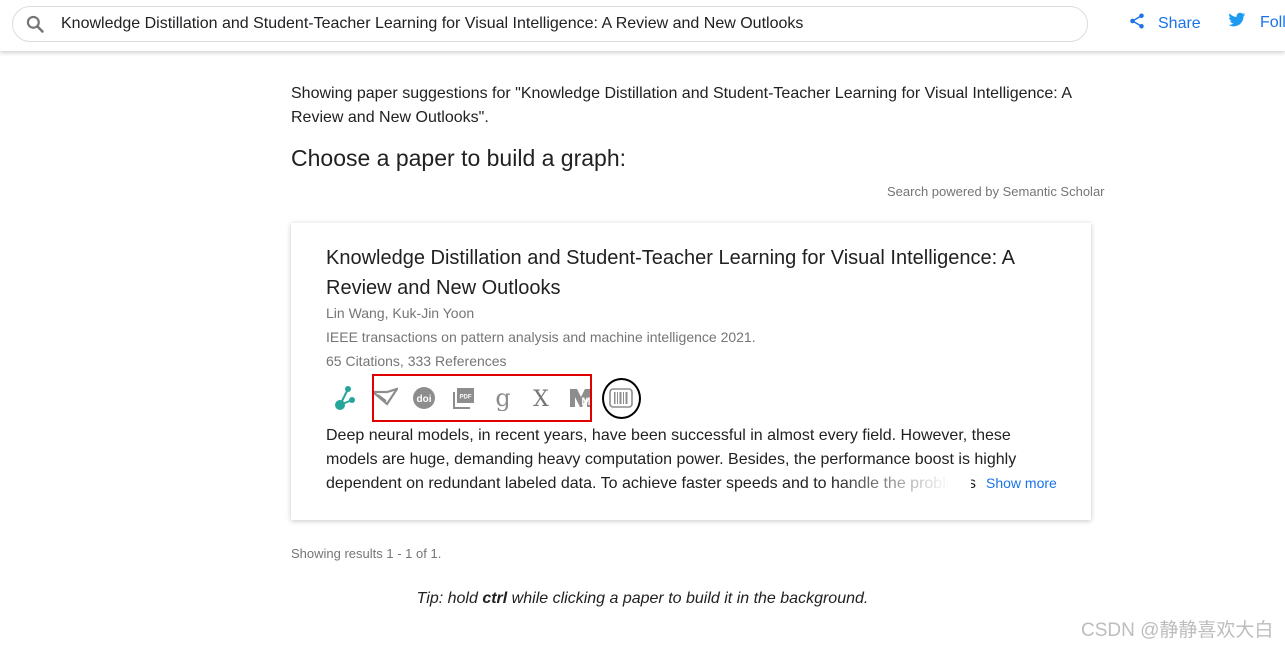 The width and height of the screenshot is (1285, 645). I want to click on paper-authors: Lin Wang, Kuk-Jin Yoon, so click(400, 313).